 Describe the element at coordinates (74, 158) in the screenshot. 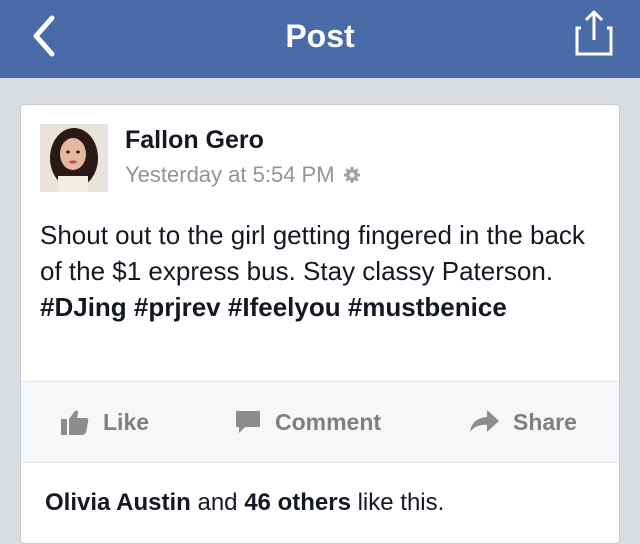

I see `avatar` at that location.